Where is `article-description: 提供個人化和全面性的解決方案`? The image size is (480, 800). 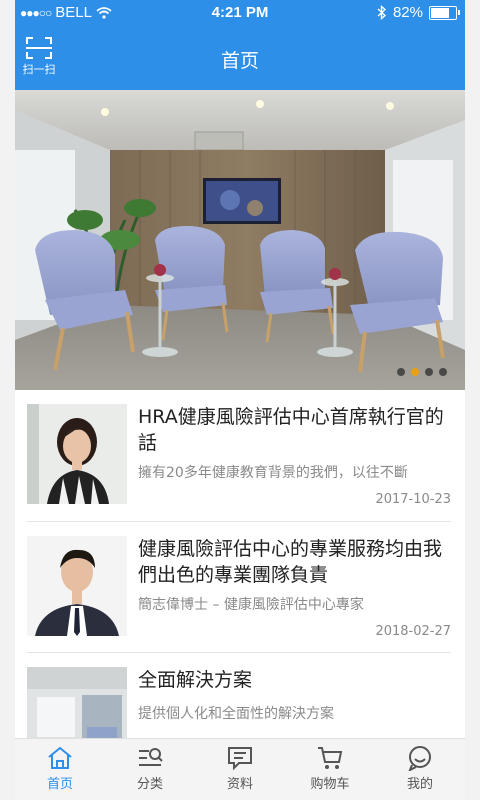 article-description: 提供個人化和全面性的解決方案 is located at coordinates (236, 714).